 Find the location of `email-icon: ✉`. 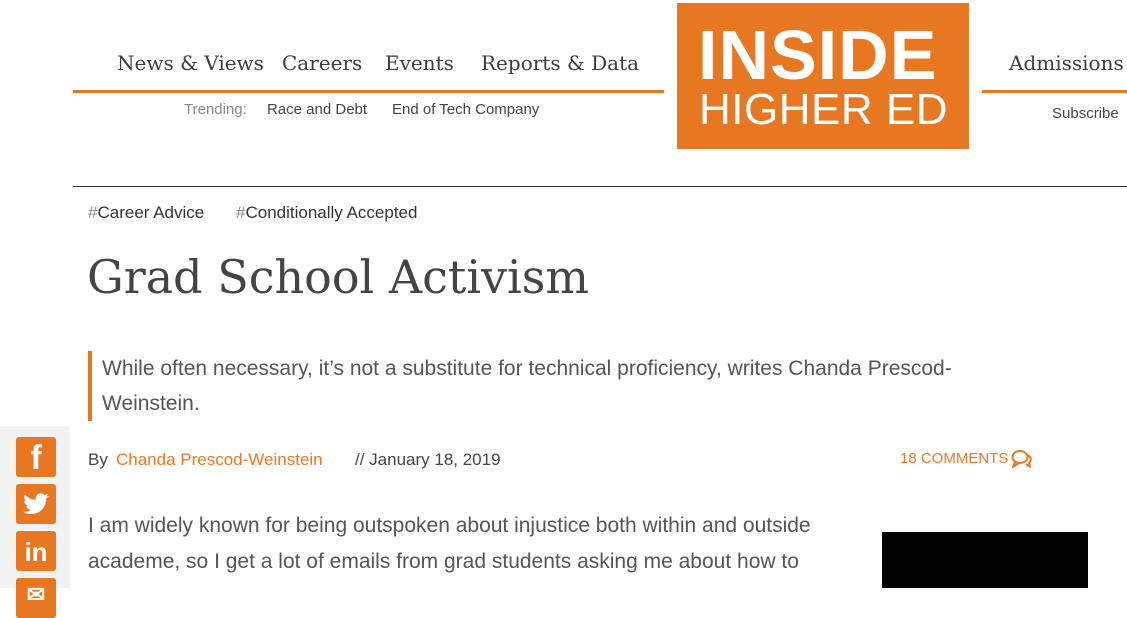

email-icon: ✉ is located at coordinates (36, 594).